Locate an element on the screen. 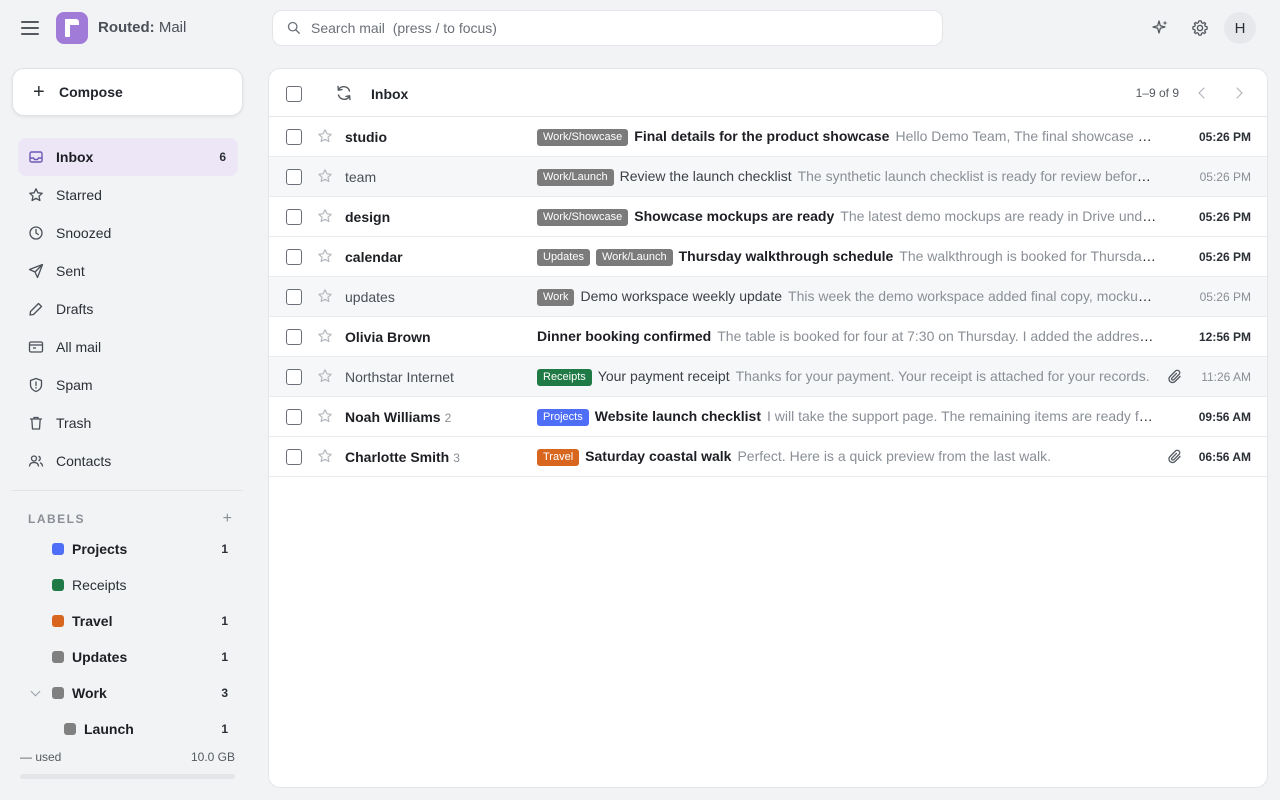 The image size is (1280, 800). email-sender: design is located at coordinates (437, 217).